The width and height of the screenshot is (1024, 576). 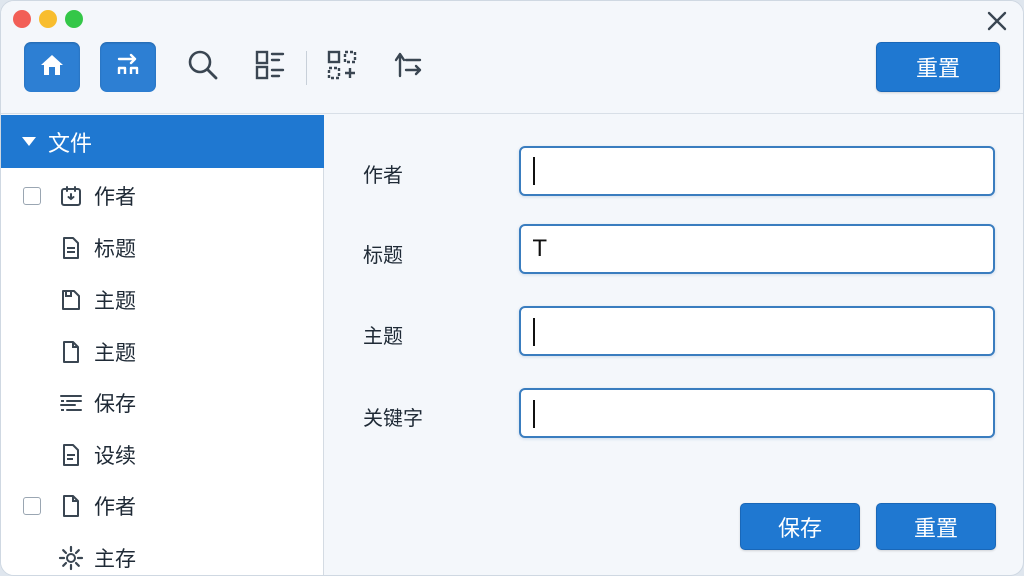 I want to click on reset-button: 重置, so click(x=936, y=526).